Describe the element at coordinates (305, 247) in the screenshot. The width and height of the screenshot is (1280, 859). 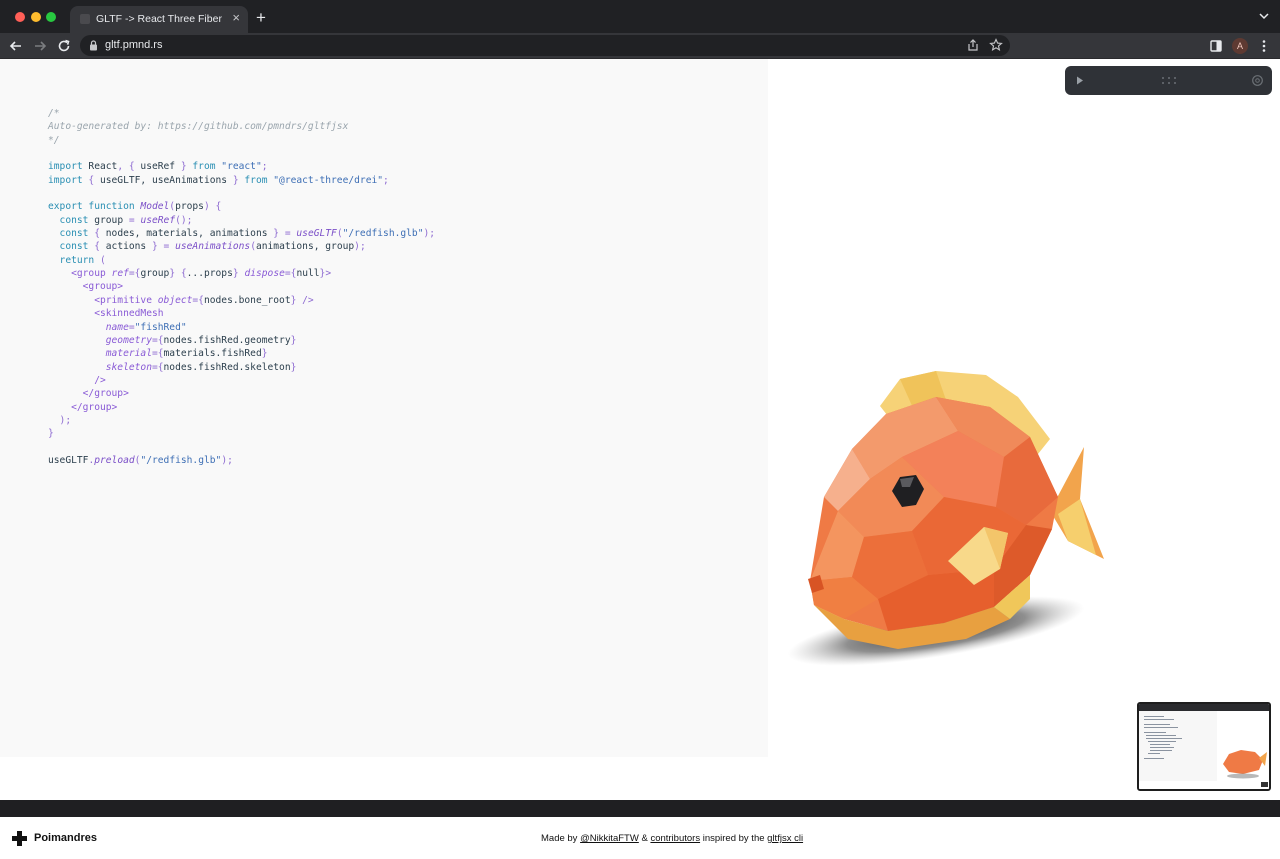
I see `code-token: animations, group` at that location.